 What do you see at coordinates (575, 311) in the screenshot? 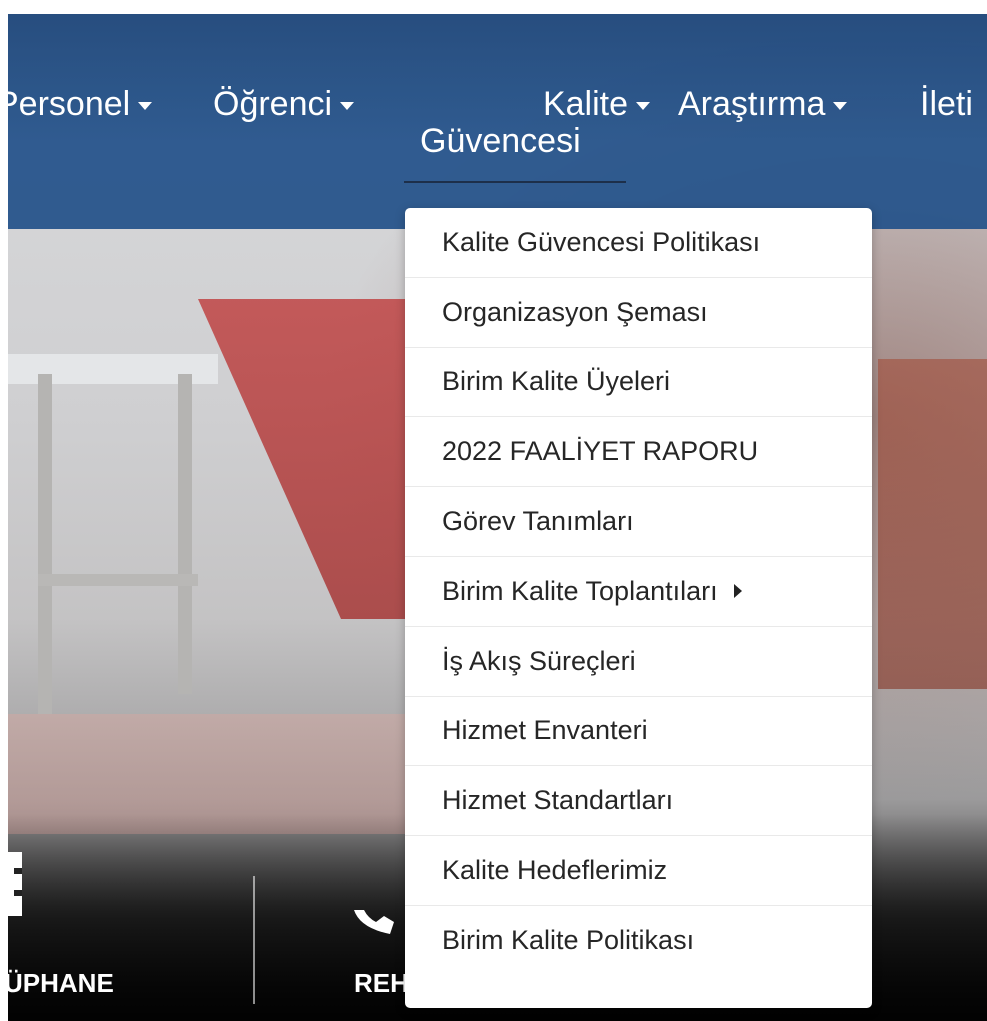
I see `menu-item-label: Organizasyon Şeması` at bounding box center [575, 311].